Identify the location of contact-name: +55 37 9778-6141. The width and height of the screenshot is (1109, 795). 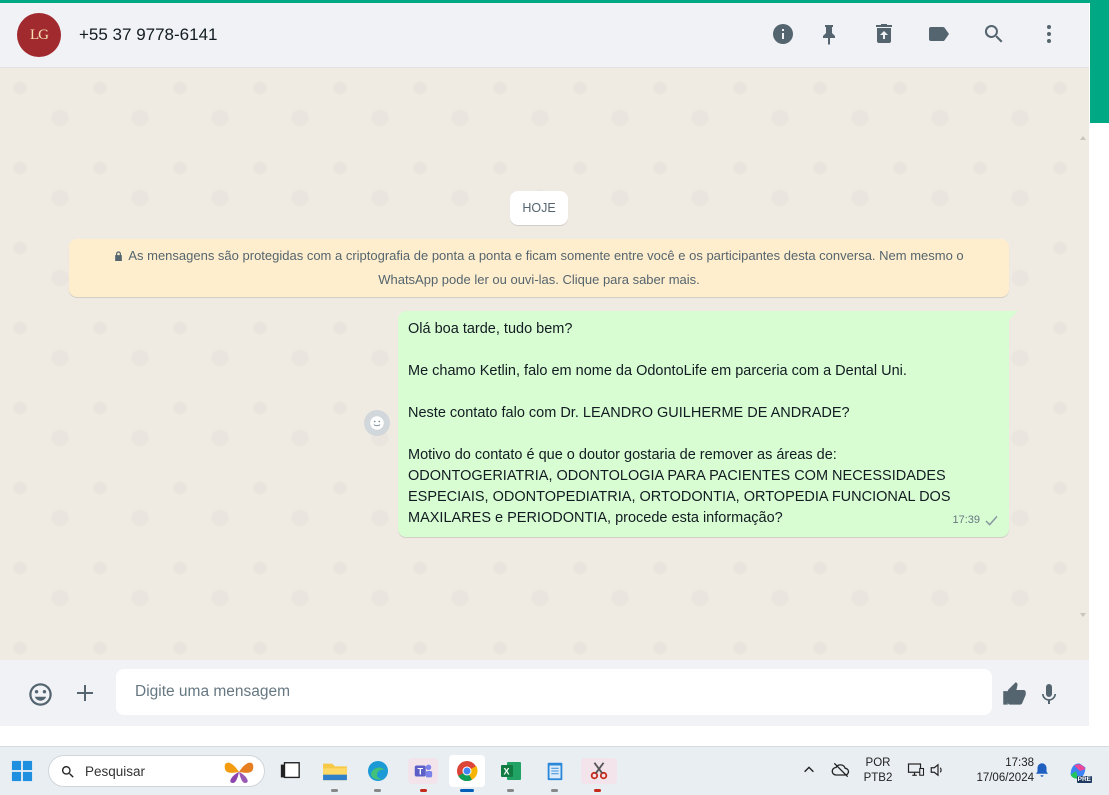
(148, 35).